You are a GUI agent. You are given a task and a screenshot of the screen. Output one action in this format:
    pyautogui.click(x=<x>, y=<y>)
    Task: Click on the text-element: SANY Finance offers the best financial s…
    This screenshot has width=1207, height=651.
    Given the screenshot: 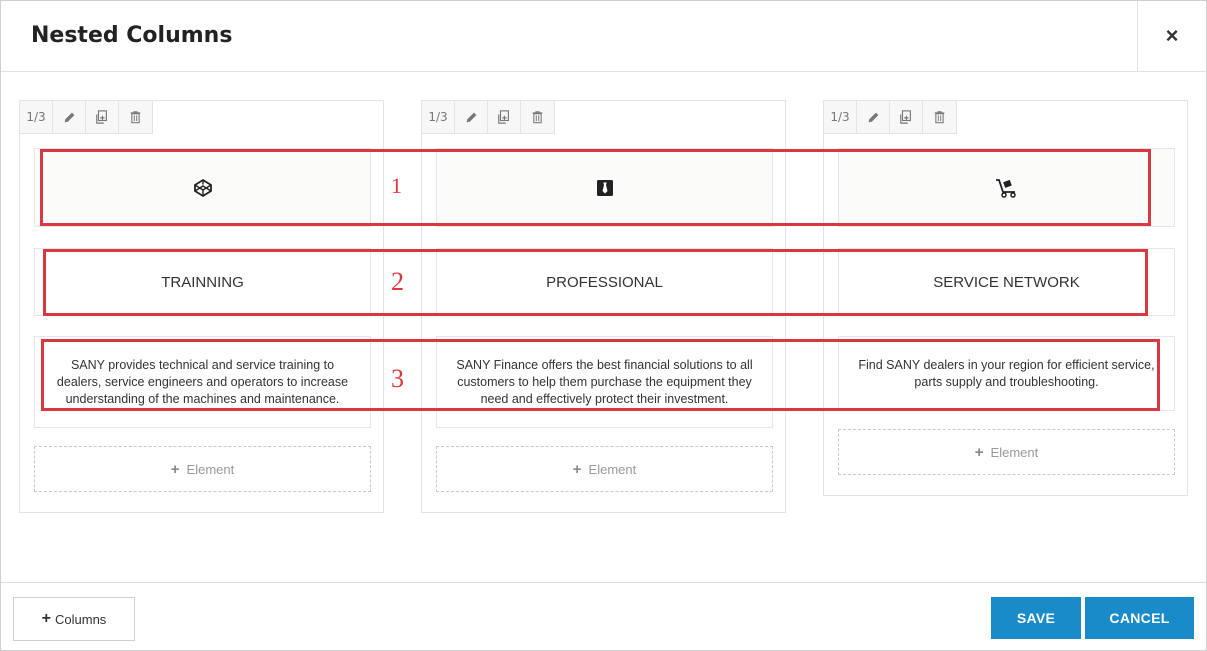 What is the action you would take?
    pyautogui.click(x=604, y=382)
    